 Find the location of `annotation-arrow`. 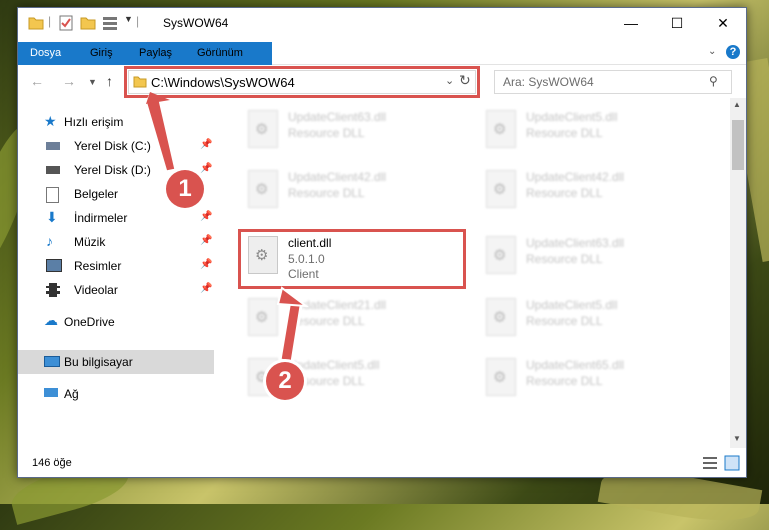

annotation-arrow is located at coordinates (227, 228).